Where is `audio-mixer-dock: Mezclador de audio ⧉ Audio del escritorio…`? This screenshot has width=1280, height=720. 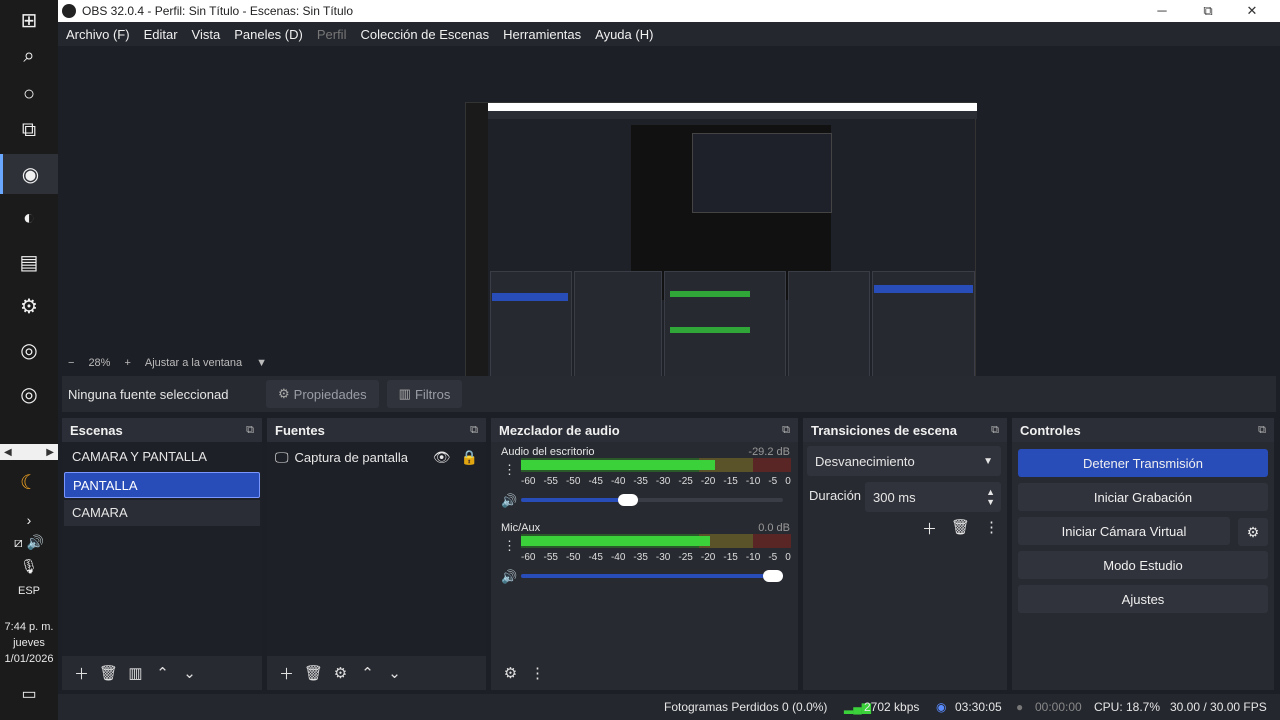 audio-mixer-dock: Mezclador de audio ⧉ Audio del escritorio… is located at coordinates (644, 554).